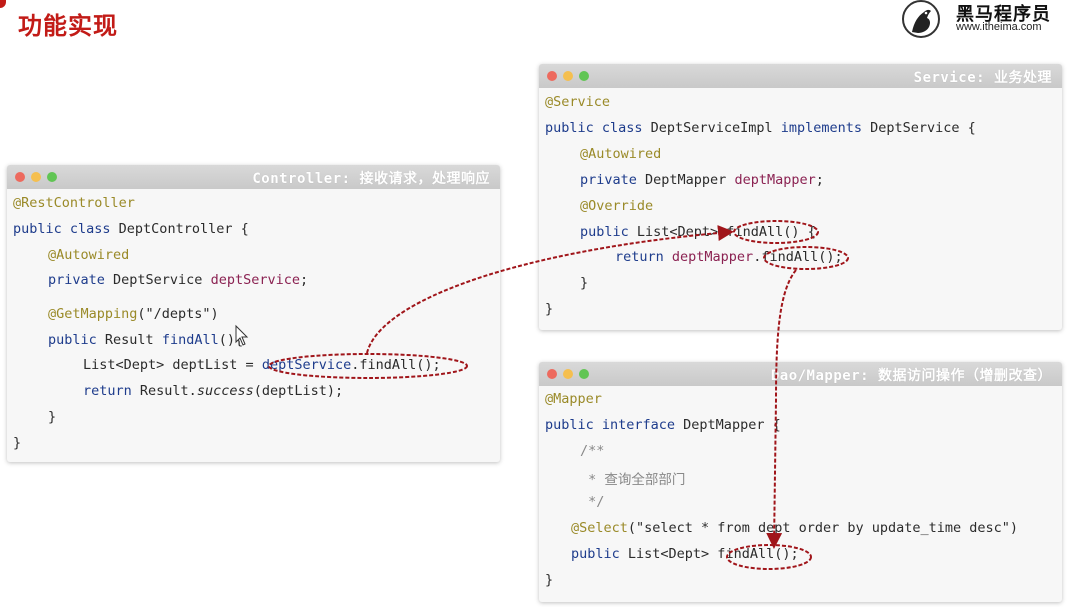 This screenshot has height=607, width=1071. I want to click on window-title: Controller: 接收请求，处理响应, so click(371, 179).